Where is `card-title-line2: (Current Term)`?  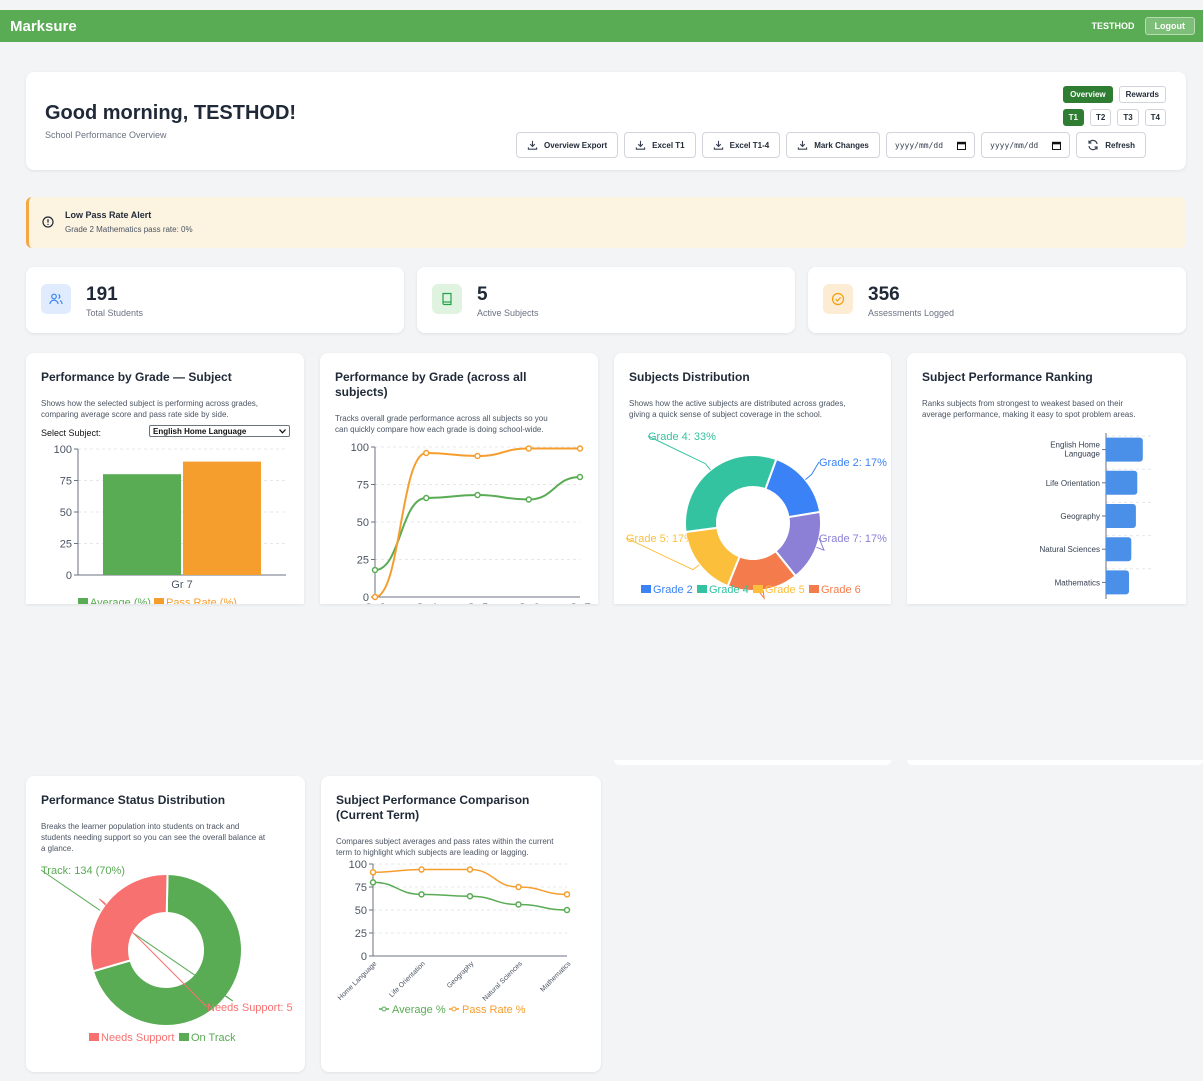
card-title-line2: (Current Term) is located at coordinates (378, 815).